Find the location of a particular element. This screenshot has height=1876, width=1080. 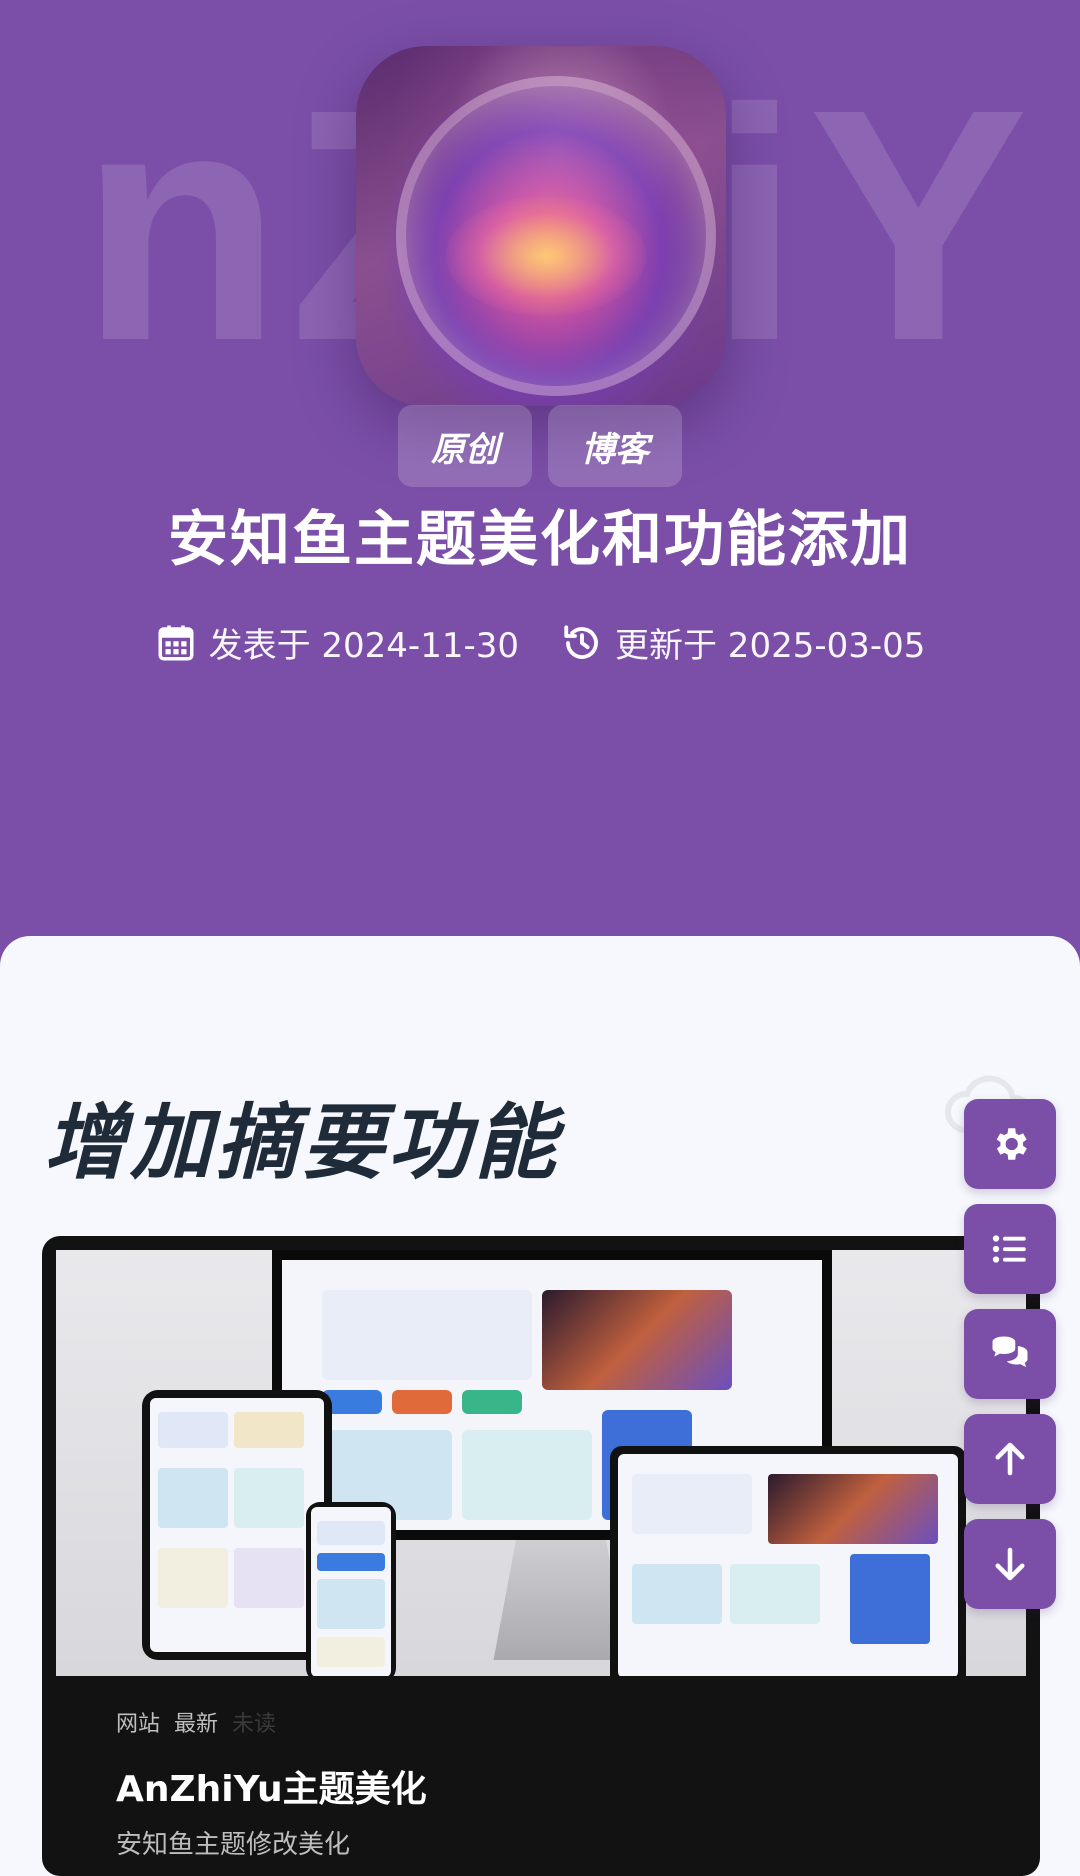

comments-icon is located at coordinates (1010, 1352).